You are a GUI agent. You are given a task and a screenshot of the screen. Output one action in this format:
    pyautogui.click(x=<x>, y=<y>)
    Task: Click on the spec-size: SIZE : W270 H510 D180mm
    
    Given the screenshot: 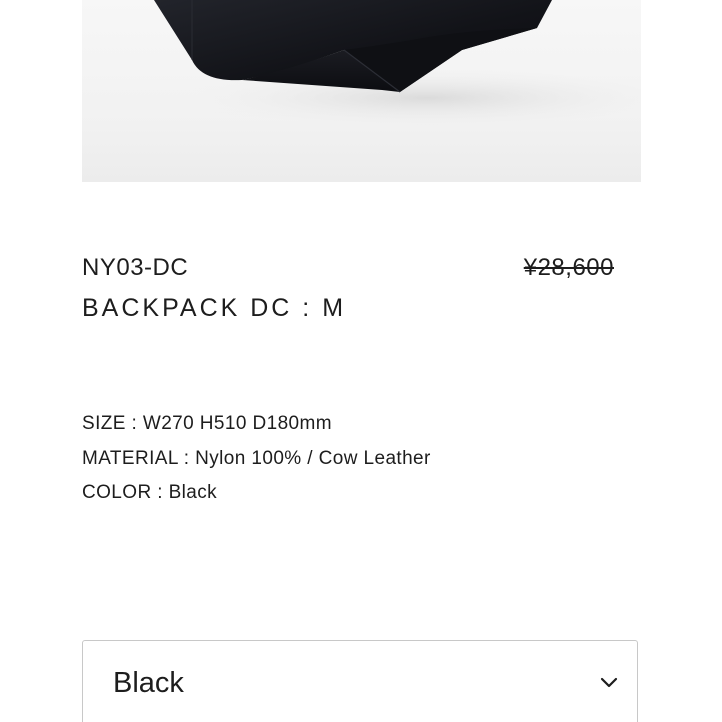 What is the action you would take?
    pyautogui.click(x=207, y=423)
    